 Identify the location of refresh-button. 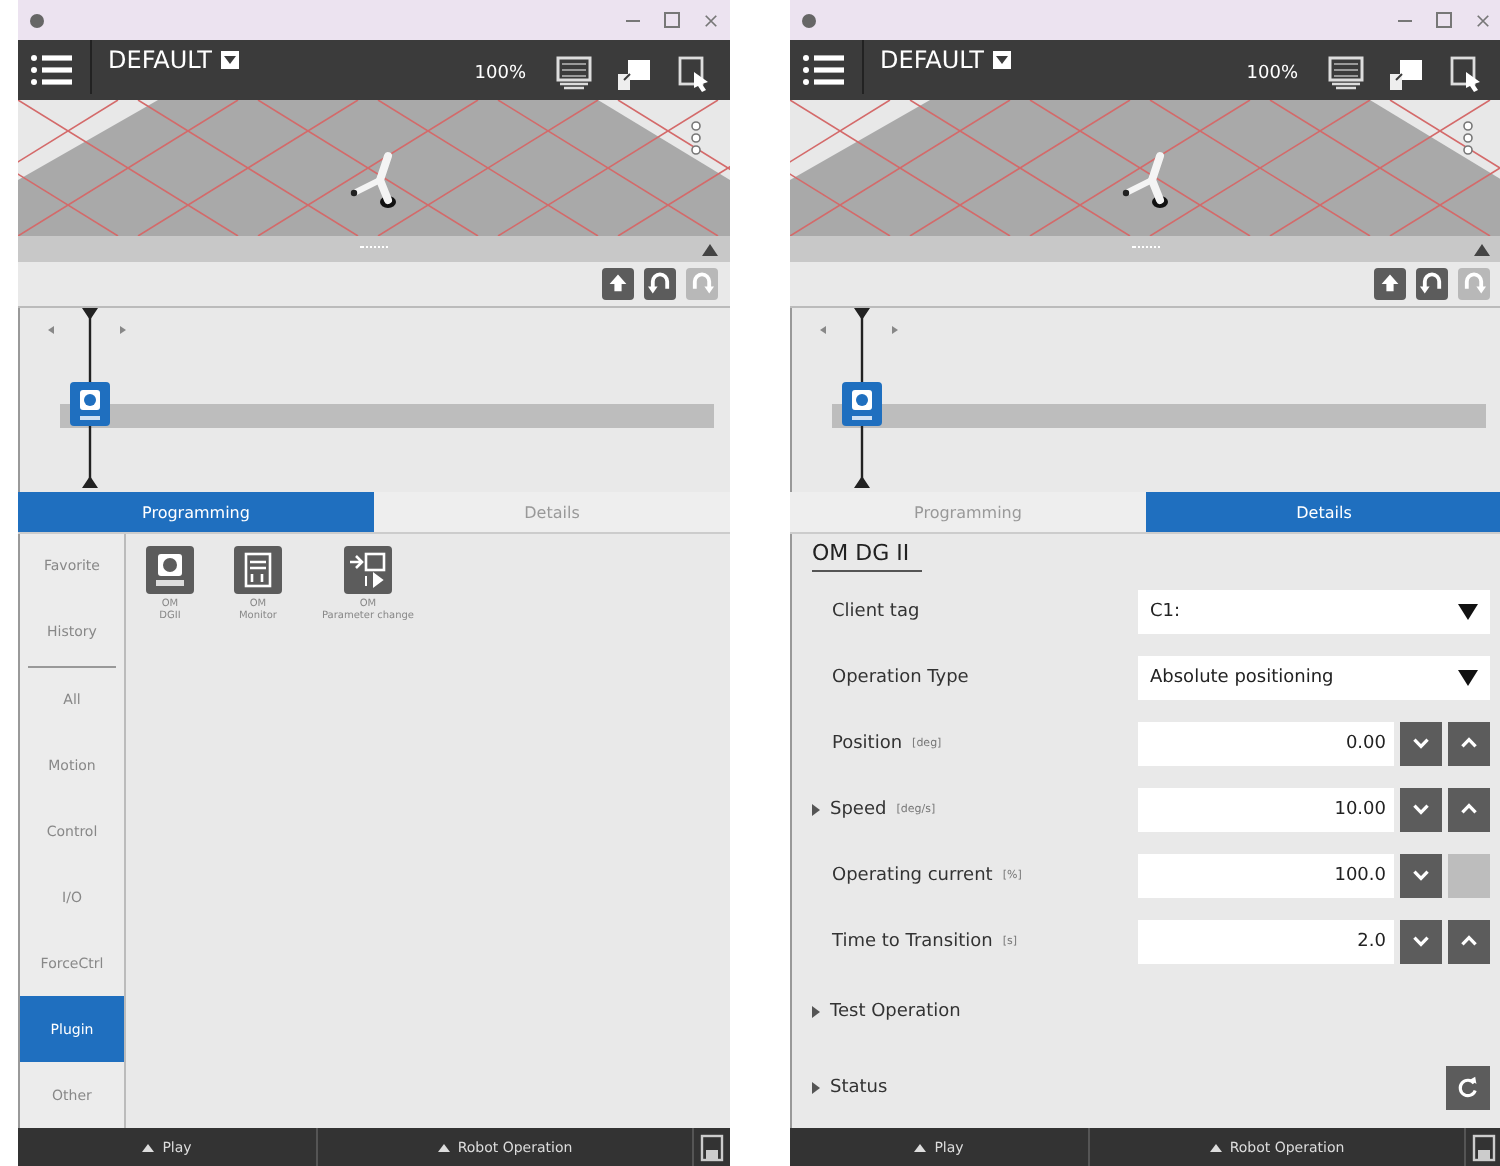
(1468, 1088).